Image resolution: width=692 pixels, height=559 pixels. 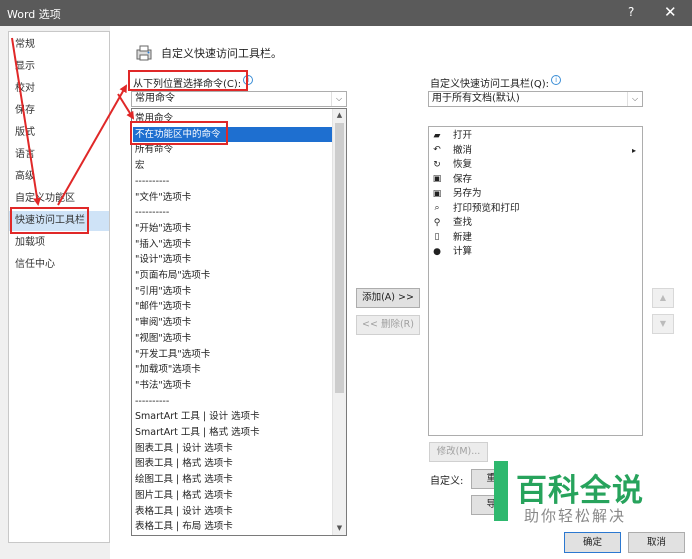 What do you see at coordinates (126, 106) in the screenshot?
I see `arrow-to-dropdown-item` at bounding box center [126, 106].